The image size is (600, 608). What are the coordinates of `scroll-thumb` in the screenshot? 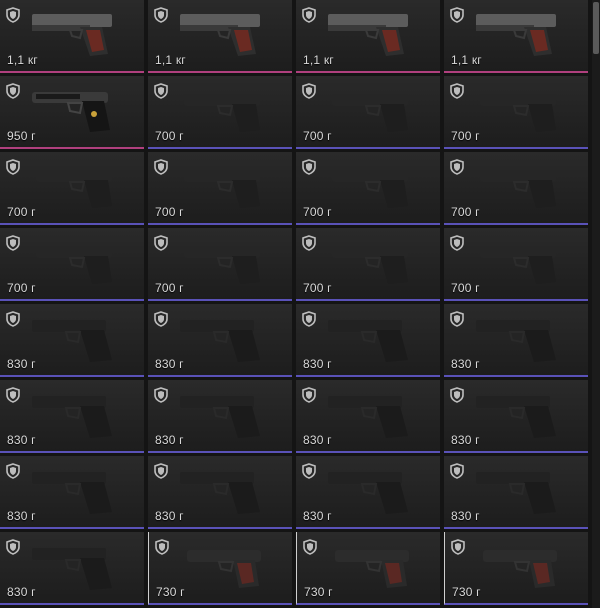 It's located at (596, 28).